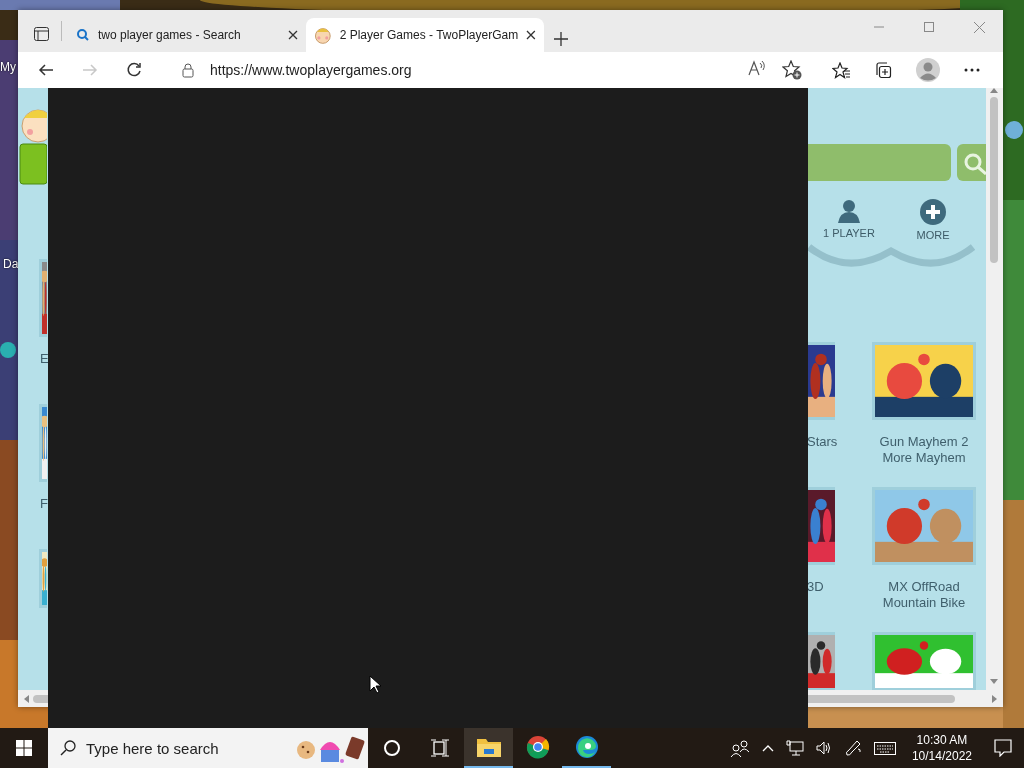  I want to click on more-options-icon, so click(972, 70).